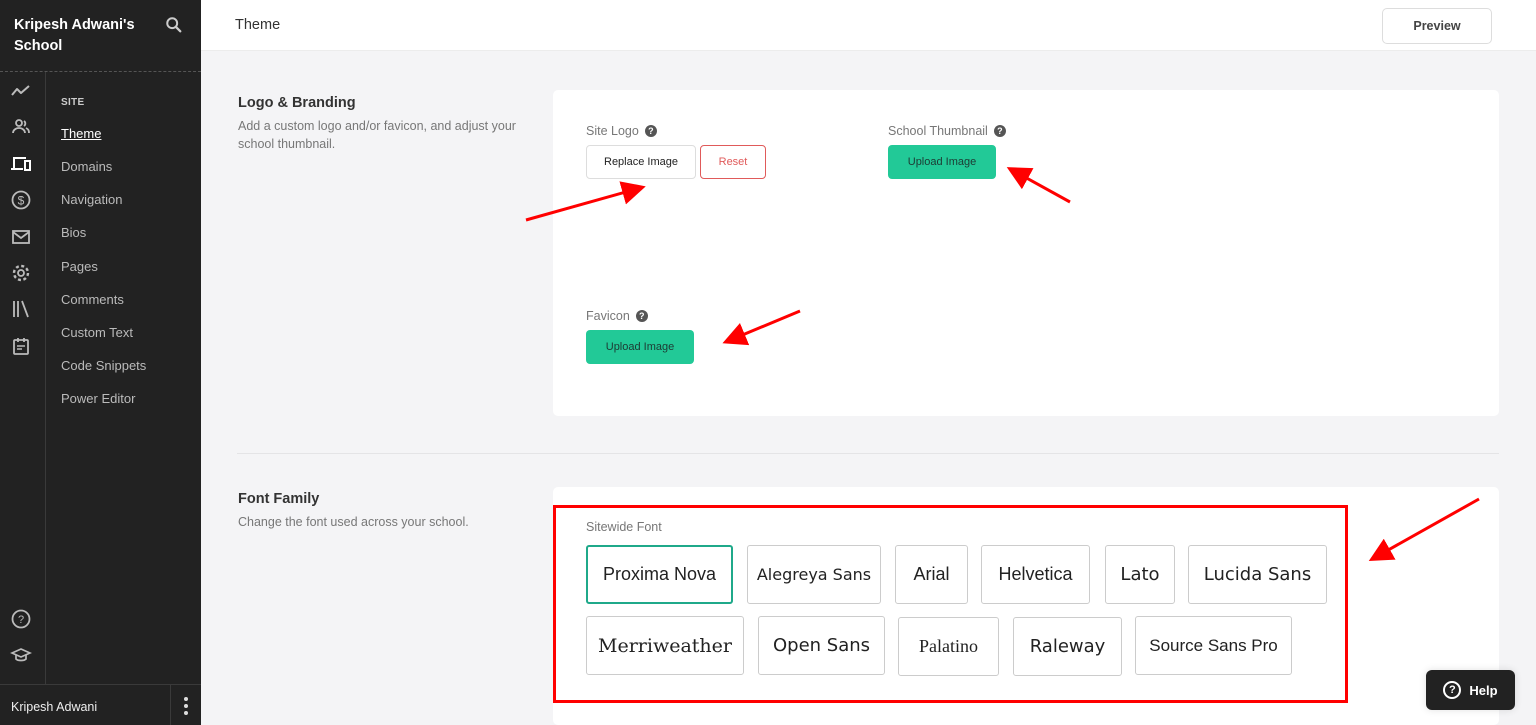 Image resolution: width=1536 pixels, height=725 pixels. Describe the element at coordinates (185, 705) in the screenshot. I see `kebab-menu-icon` at that location.